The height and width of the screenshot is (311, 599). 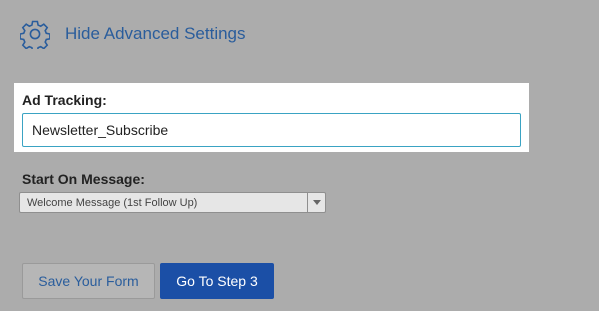 I want to click on start-on-message-label: Start On Message:, so click(x=83, y=179).